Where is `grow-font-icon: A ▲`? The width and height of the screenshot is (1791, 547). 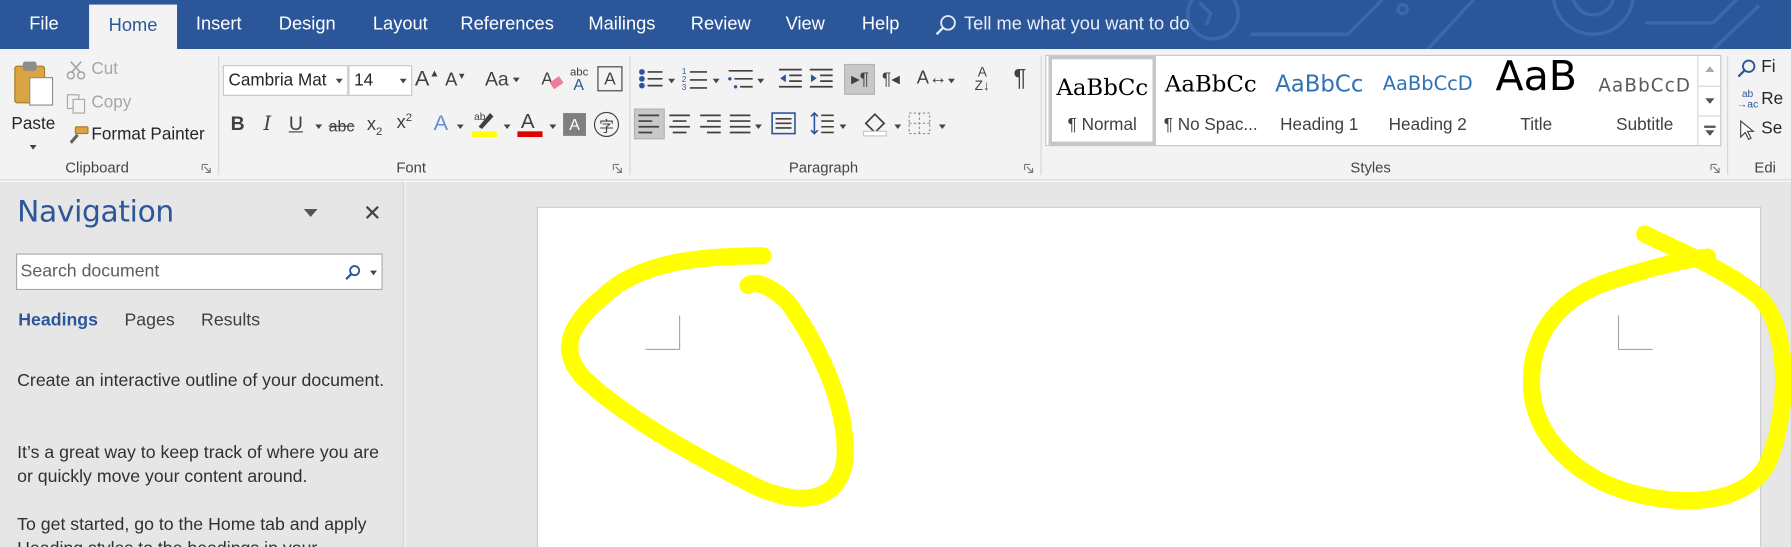
grow-font-icon: A ▲ is located at coordinates (427, 79).